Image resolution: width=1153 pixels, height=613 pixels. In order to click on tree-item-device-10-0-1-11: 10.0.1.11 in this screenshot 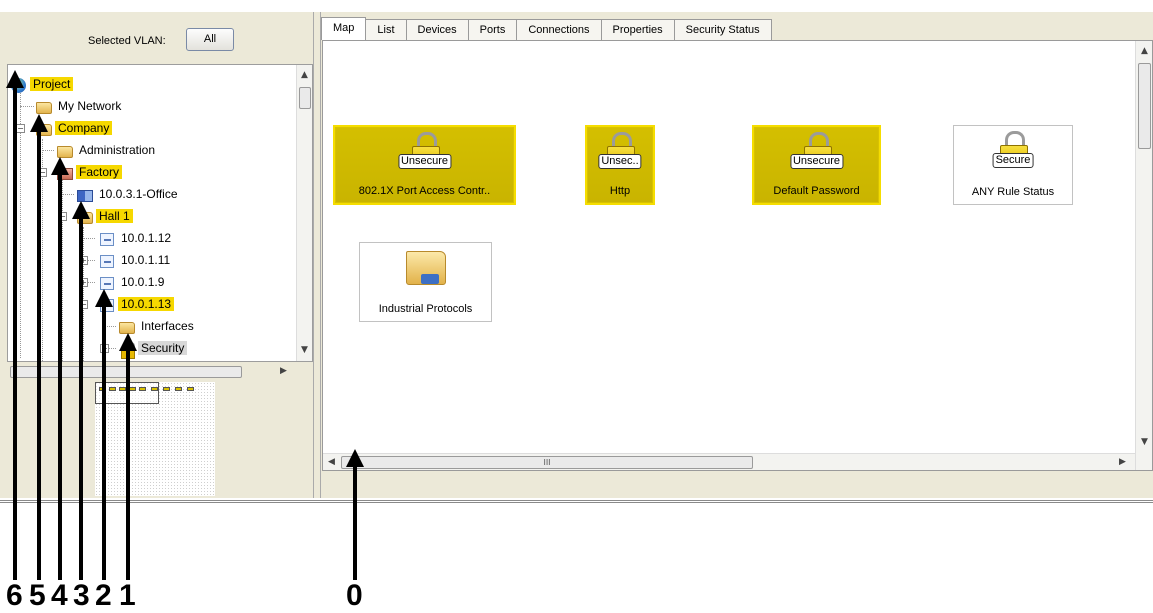, I will do `click(135, 260)`.